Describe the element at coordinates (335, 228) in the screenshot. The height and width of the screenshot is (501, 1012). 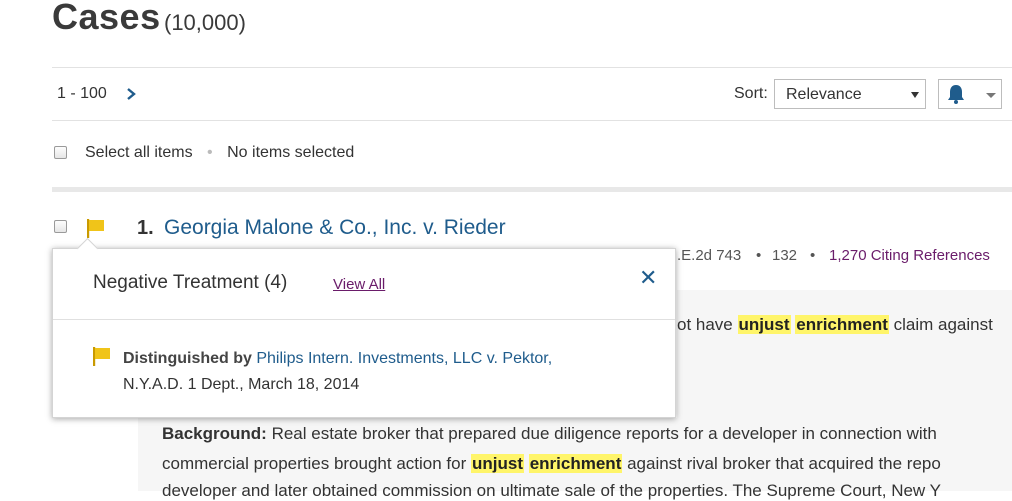
I see `result-title-link: Georgia Malone & Co., Inc. v. Rieder` at that location.